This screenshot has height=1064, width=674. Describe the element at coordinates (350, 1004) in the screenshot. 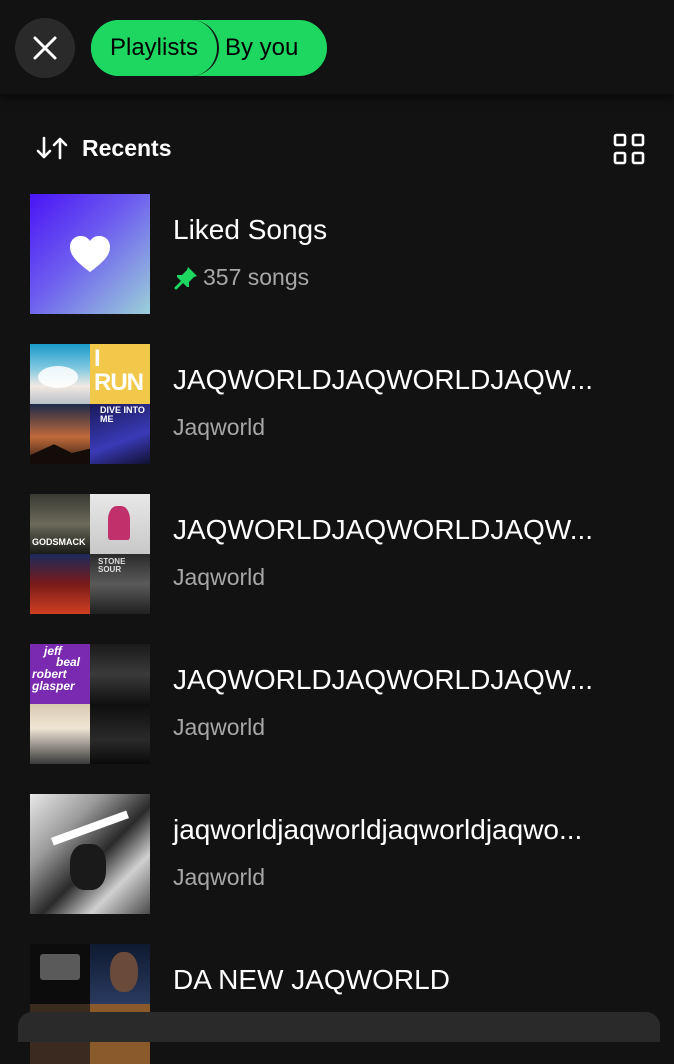

I see `list-item-playlist: DA NEW JAQWORLD` at that location.